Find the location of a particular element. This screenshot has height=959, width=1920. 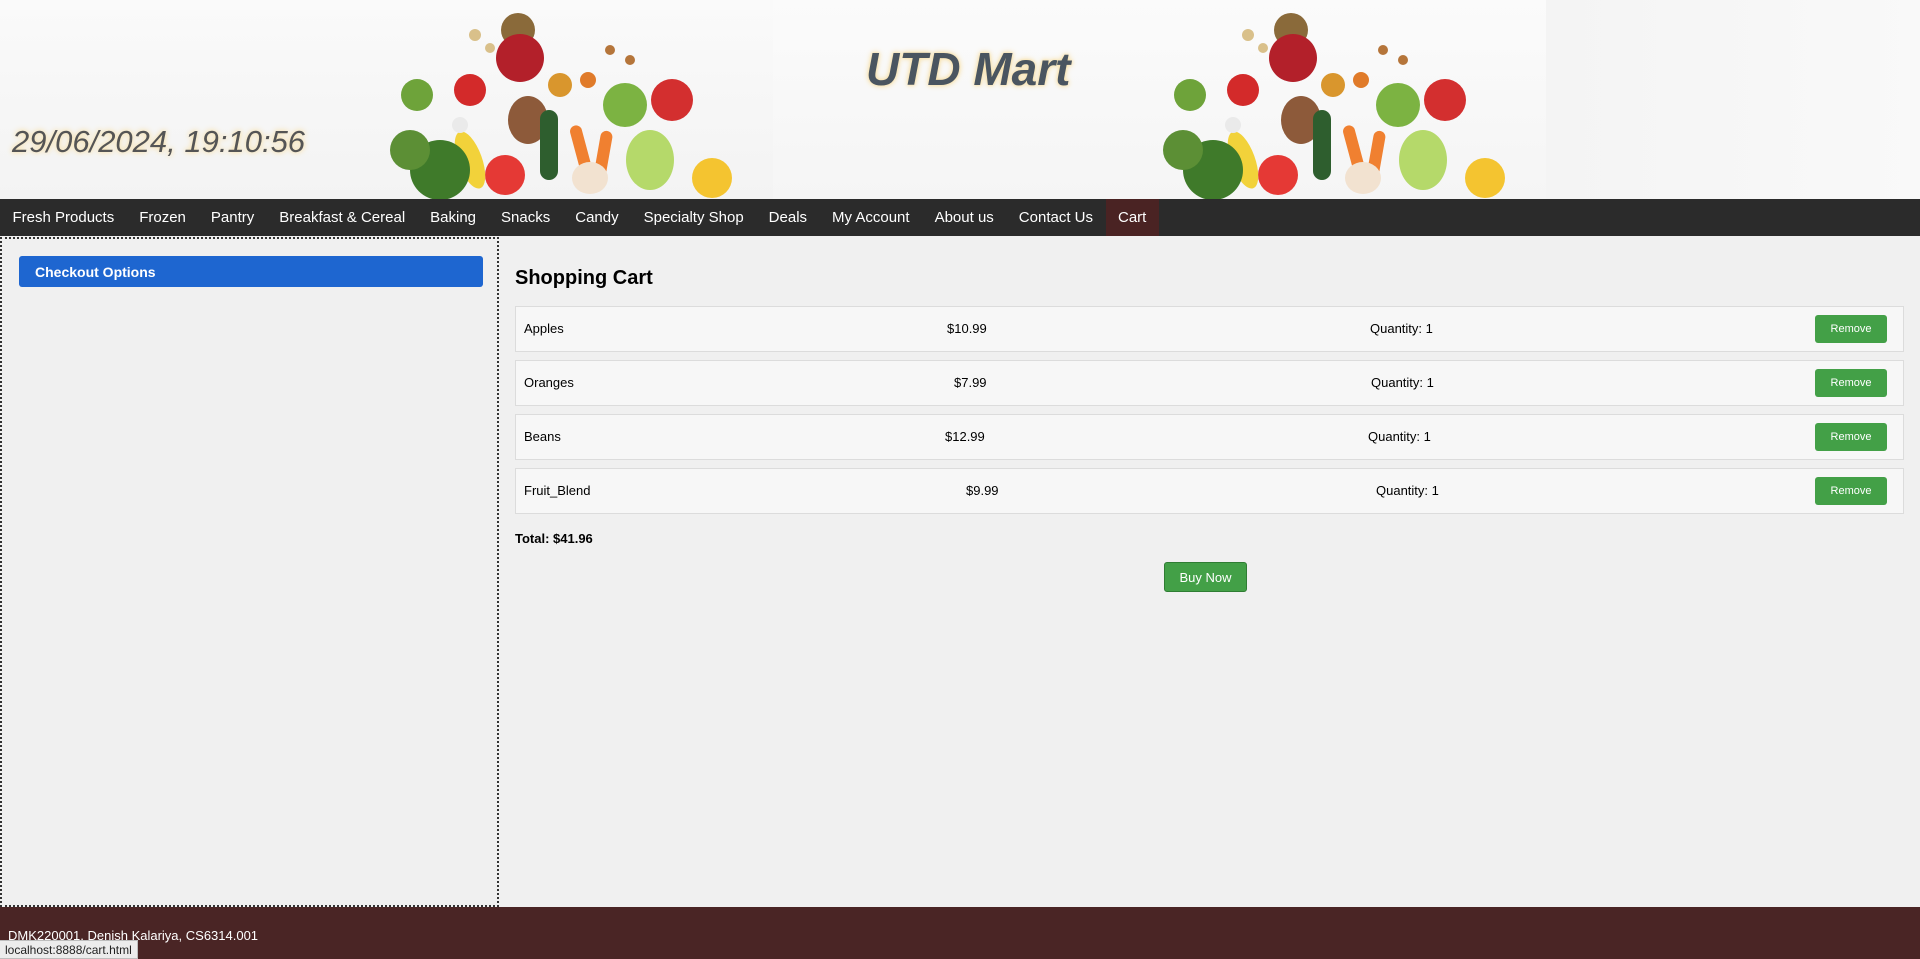

nav-item-frozen: Frozen is located at coordinates (163, 217).